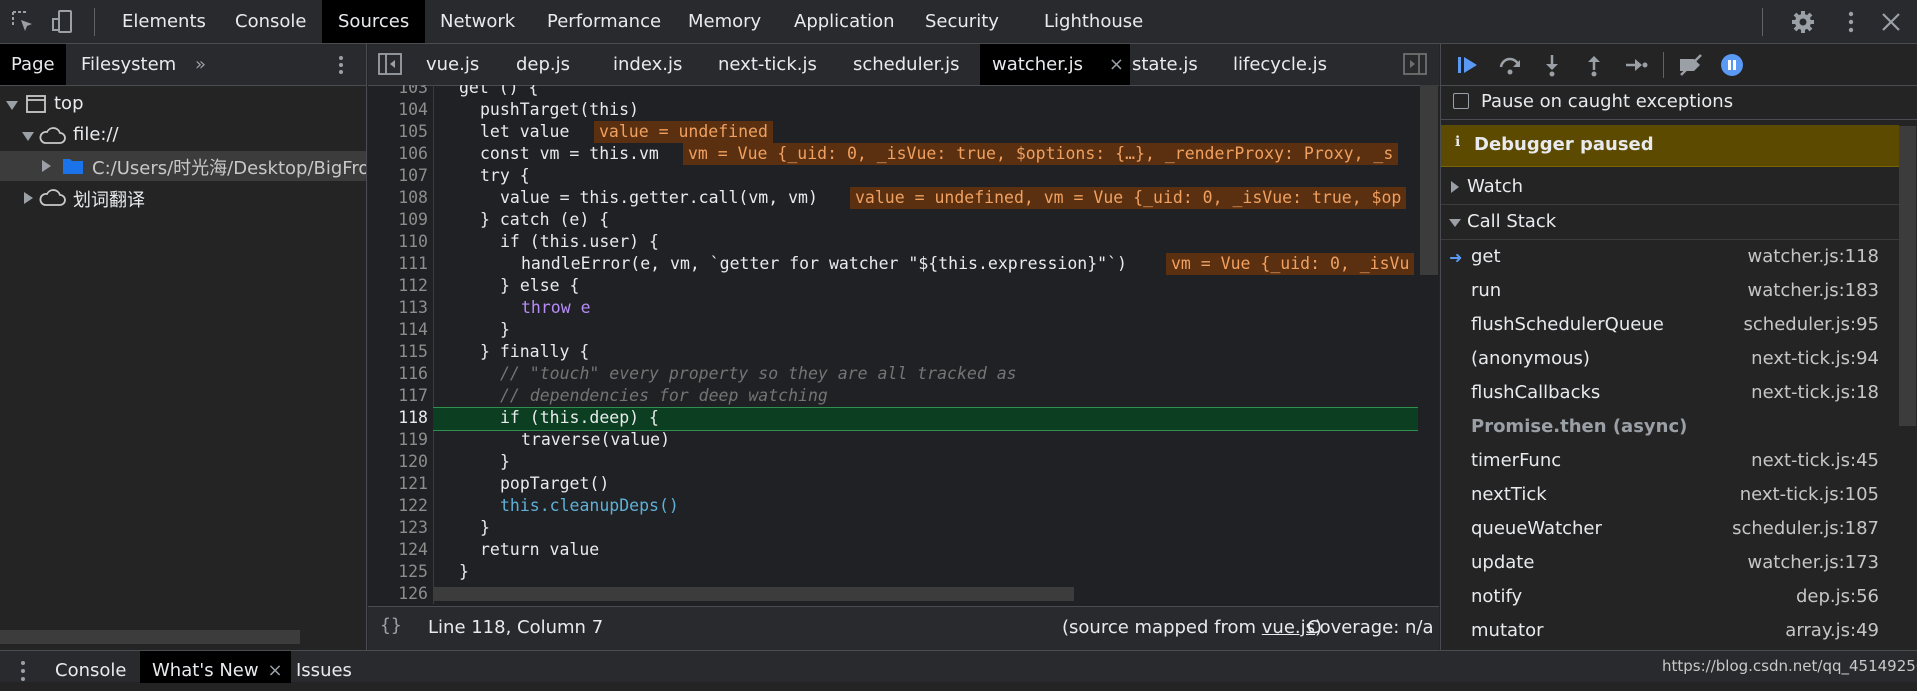 Image resolution: width=1917 pixels, height=691 pixels. Describe the element at coordinates (1510, 65) in the screenshot. I see `step-over-icon` at that location.